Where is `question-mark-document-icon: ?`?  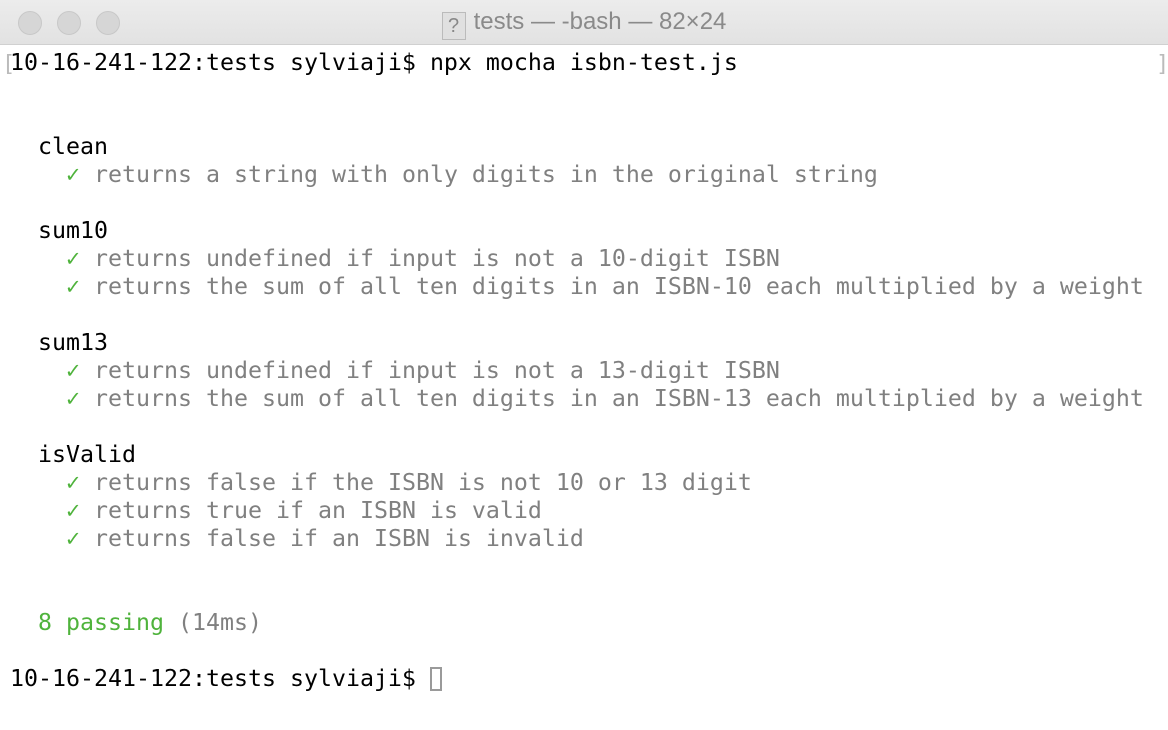 question-mark-document-icon: ? is located at coordinates (453, 26).